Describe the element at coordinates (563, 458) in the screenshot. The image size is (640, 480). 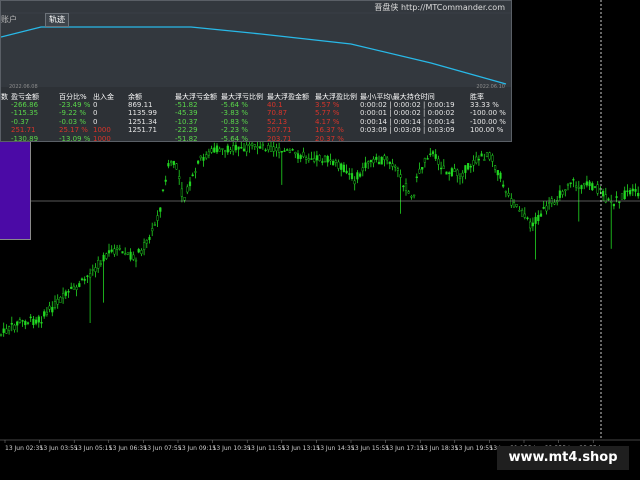
I see `watermark: www.mt4.shop` at that location.